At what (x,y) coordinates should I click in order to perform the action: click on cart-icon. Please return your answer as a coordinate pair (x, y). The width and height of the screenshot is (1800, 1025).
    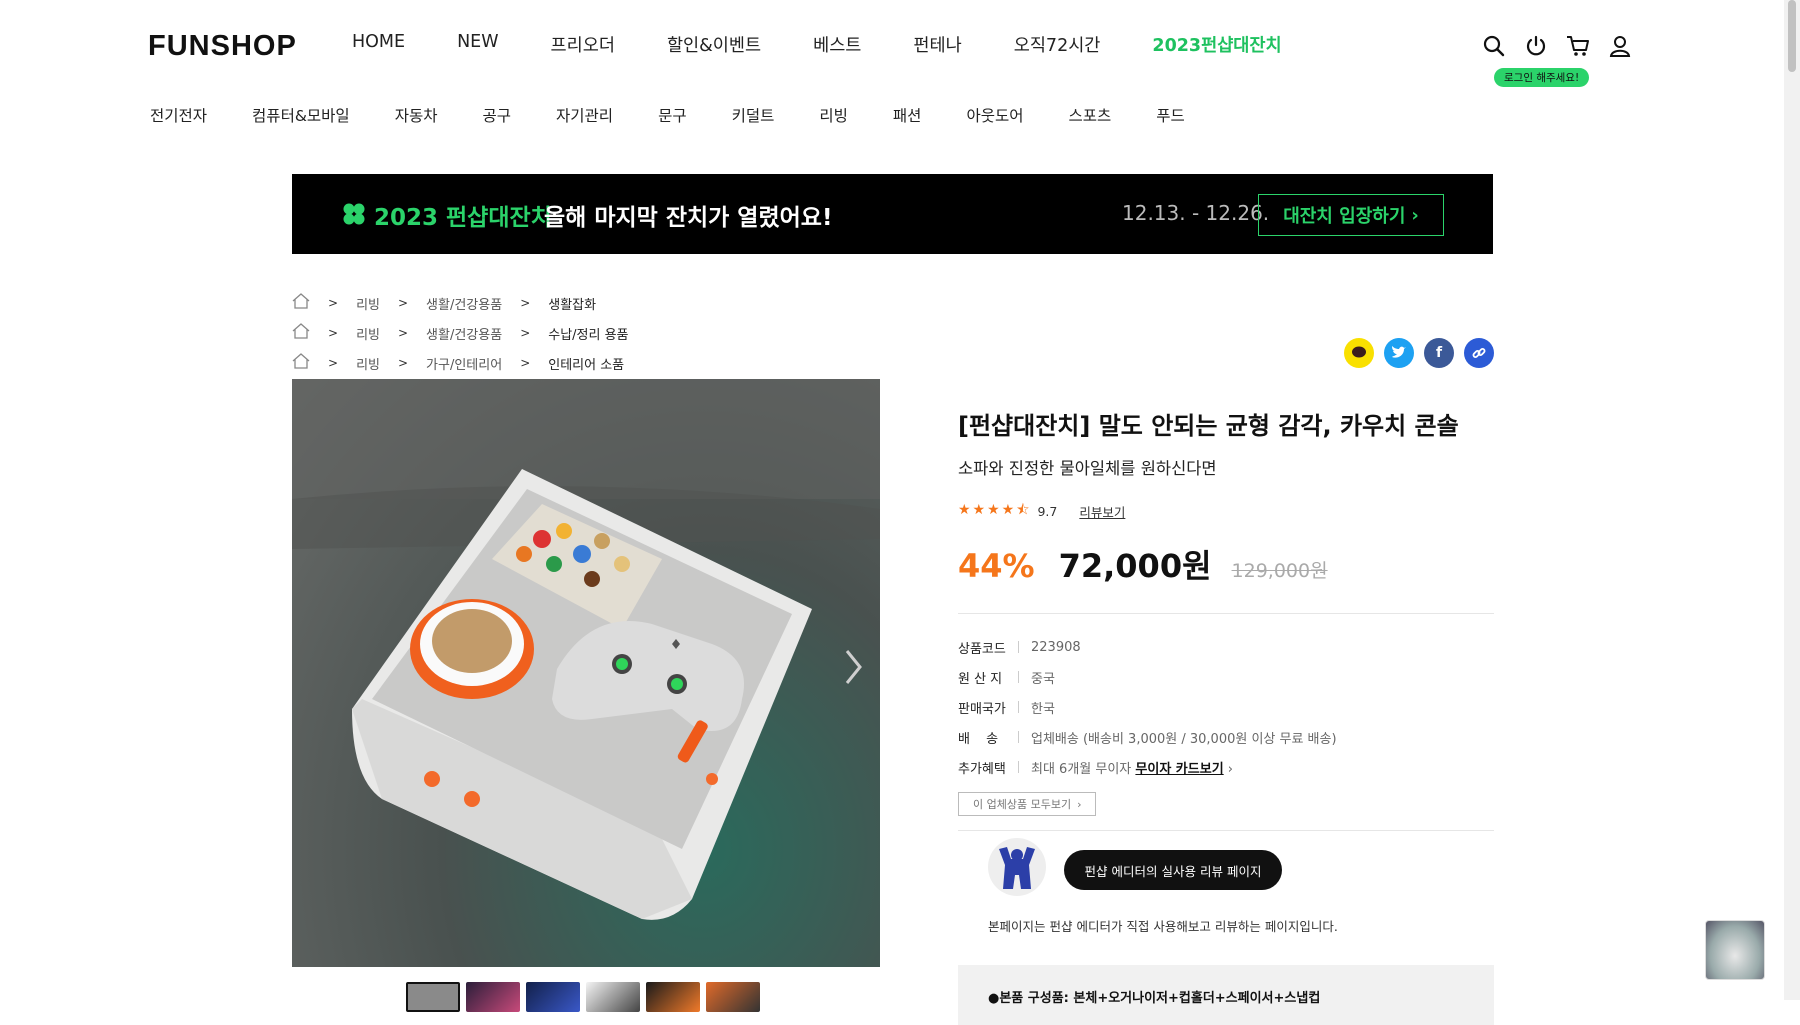
    Looking at the image, I should click on (1578, 46).